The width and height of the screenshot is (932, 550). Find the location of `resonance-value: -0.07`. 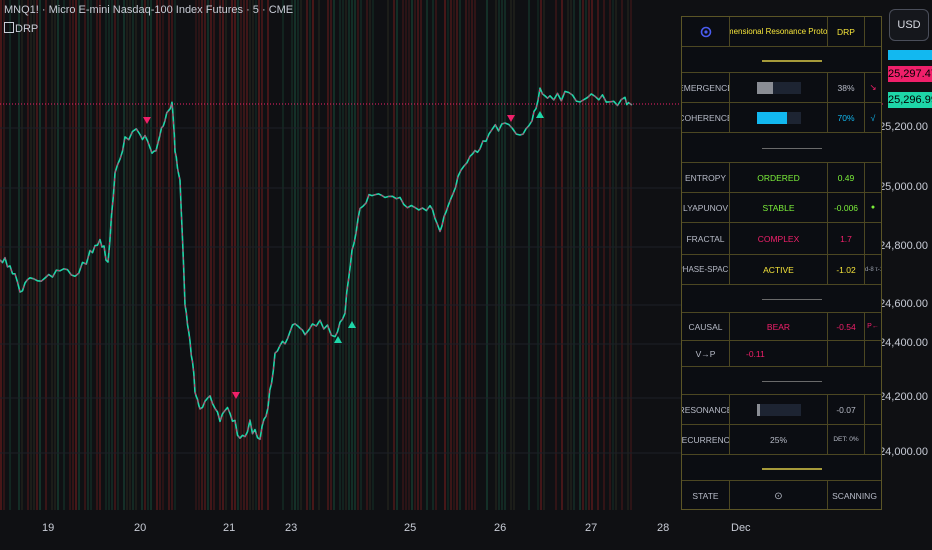

resonance-value: -0.07 is located at coordinates (846, 409).